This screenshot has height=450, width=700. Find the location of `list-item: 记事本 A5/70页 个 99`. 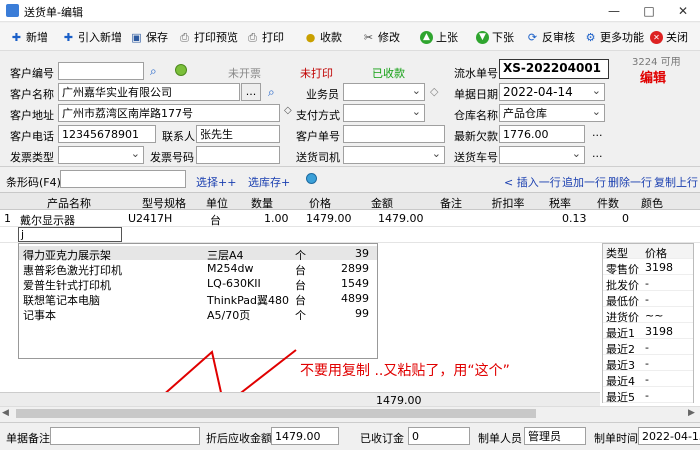

list-item: 记事本 A5/70页 个 99 is located at coordinates (198, 314).